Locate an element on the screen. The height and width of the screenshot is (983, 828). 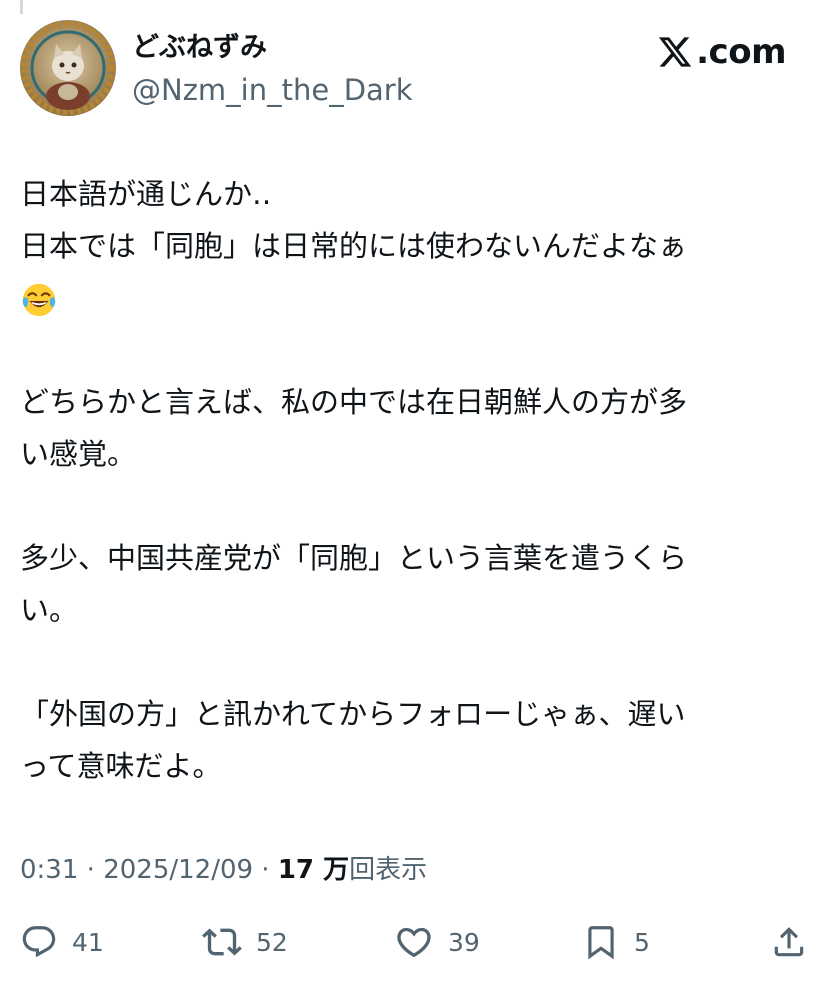
tweet-paragraph: どちらかと言えば、私の中では在日朝鮮人の方が多 い感覚。 is located at coordinates (415, 428).